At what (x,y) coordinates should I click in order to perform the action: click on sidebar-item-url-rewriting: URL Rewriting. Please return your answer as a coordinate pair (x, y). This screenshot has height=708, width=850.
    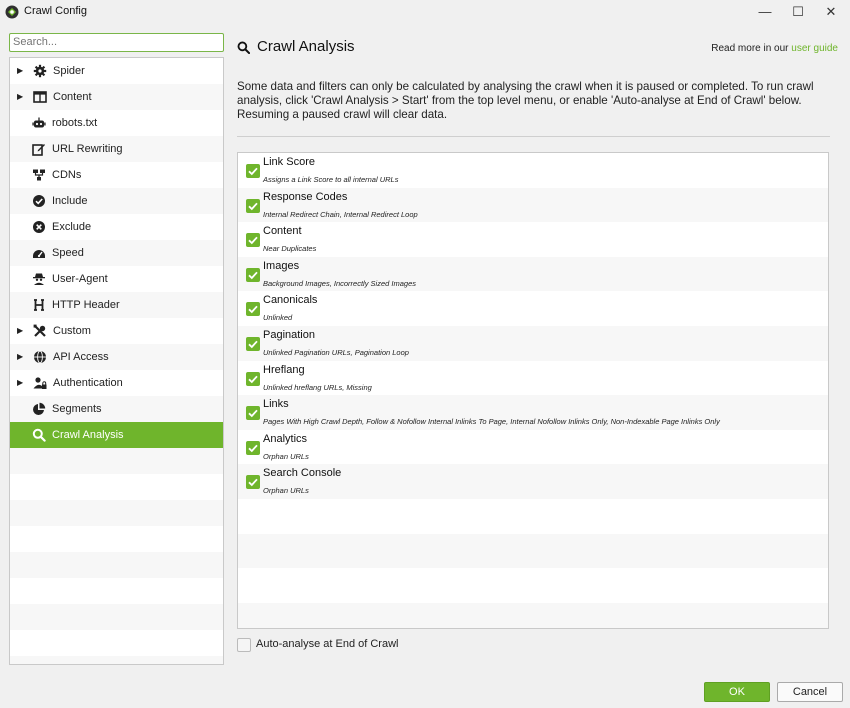
    Looking at the image, I should click on (116, 149).